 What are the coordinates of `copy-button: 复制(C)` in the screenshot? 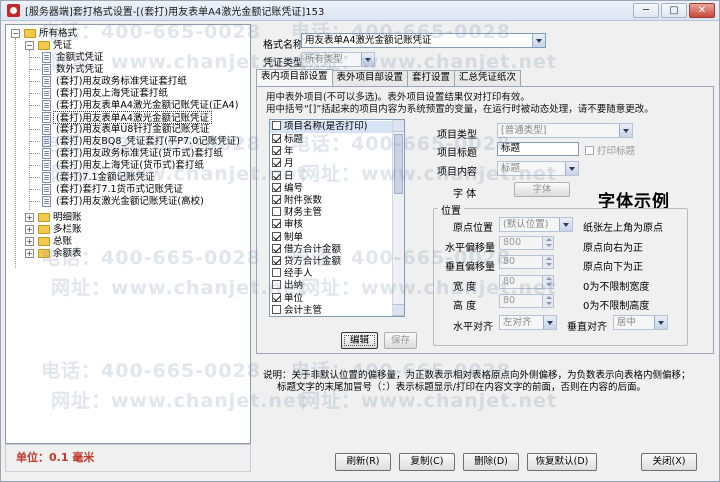 It's located at (427, 462).